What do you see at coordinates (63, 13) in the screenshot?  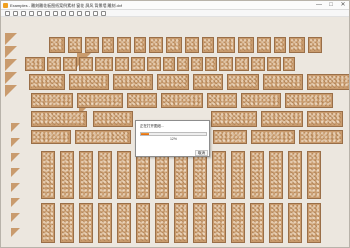 I see `fit-icon` at bounding box center [63, 13].